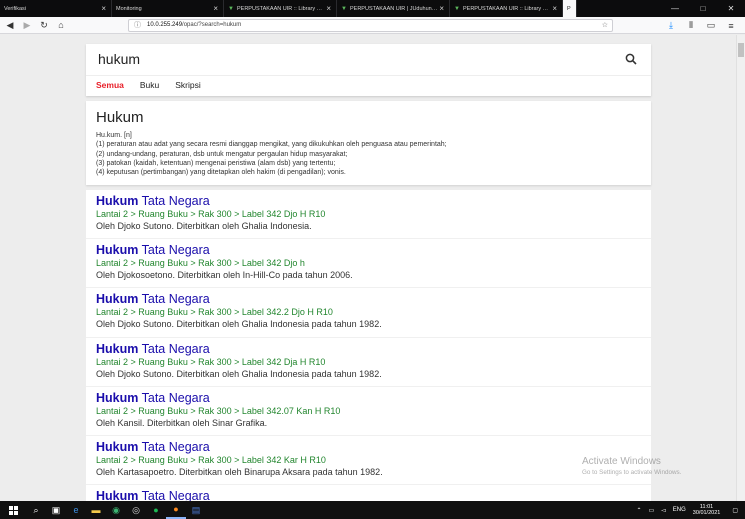  I want to click on search-taskbar-icon: ⌕, so click(36, 510).